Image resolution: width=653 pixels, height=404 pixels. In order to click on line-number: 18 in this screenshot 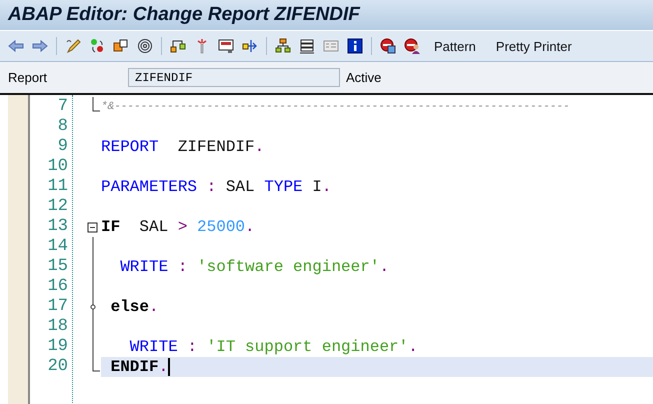, I will do `click(57, 327)`.